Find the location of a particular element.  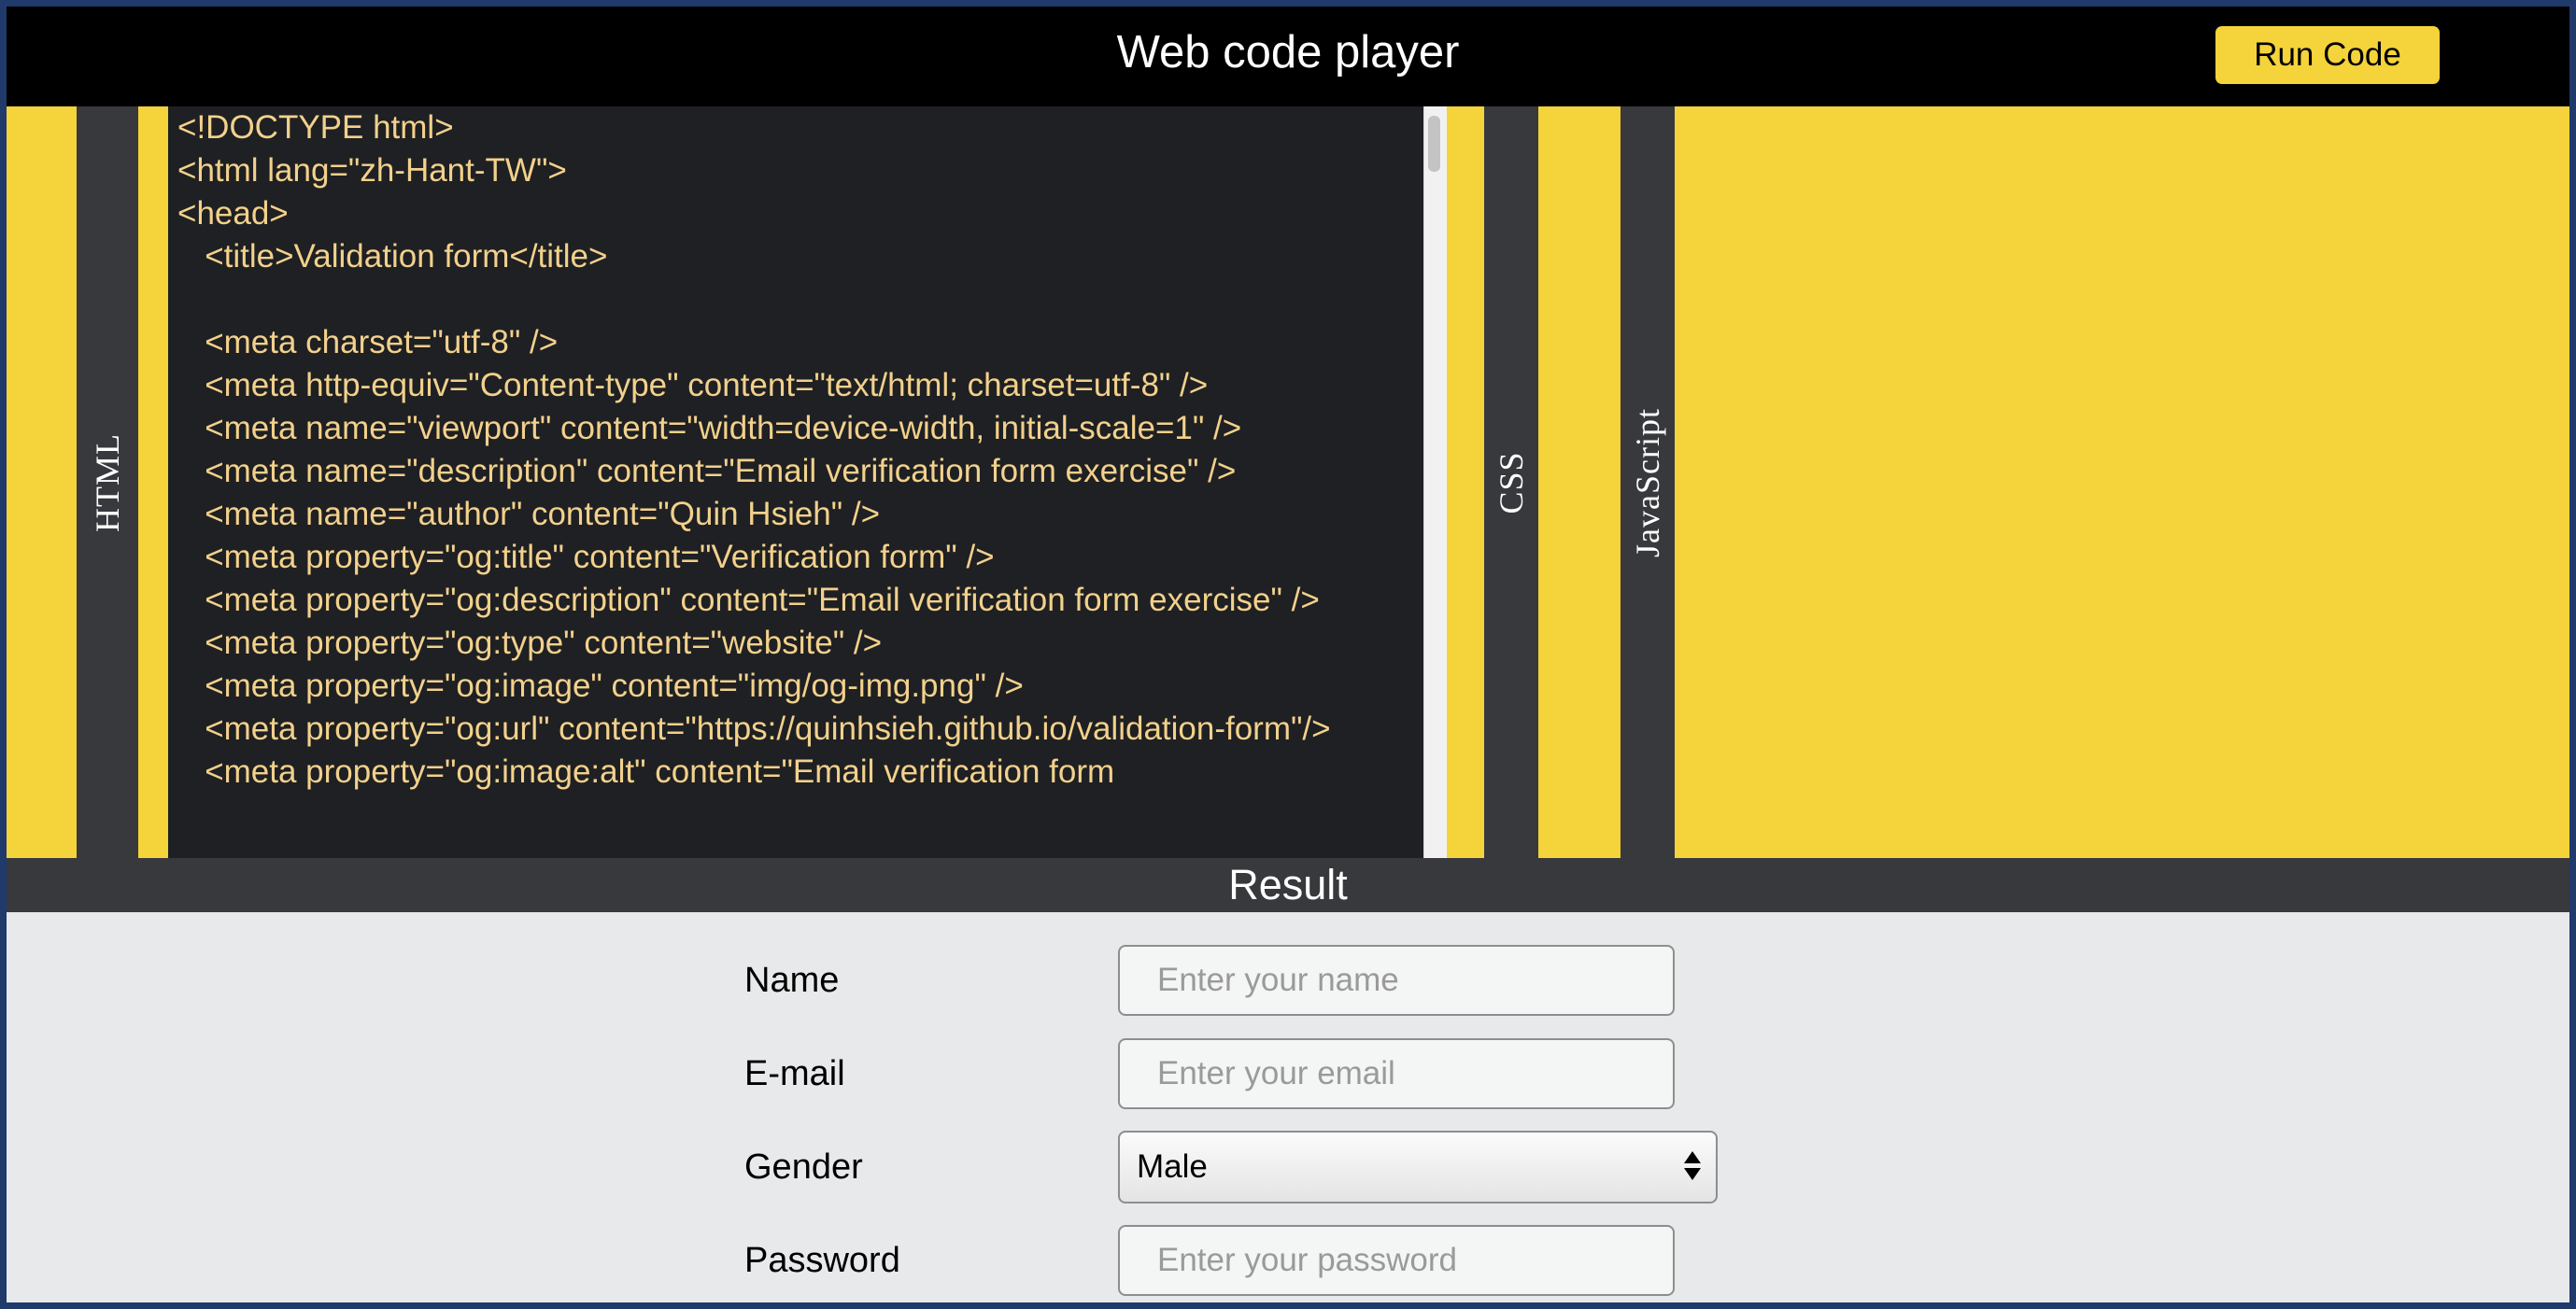

name-input is located at coordinates (1396, 980).